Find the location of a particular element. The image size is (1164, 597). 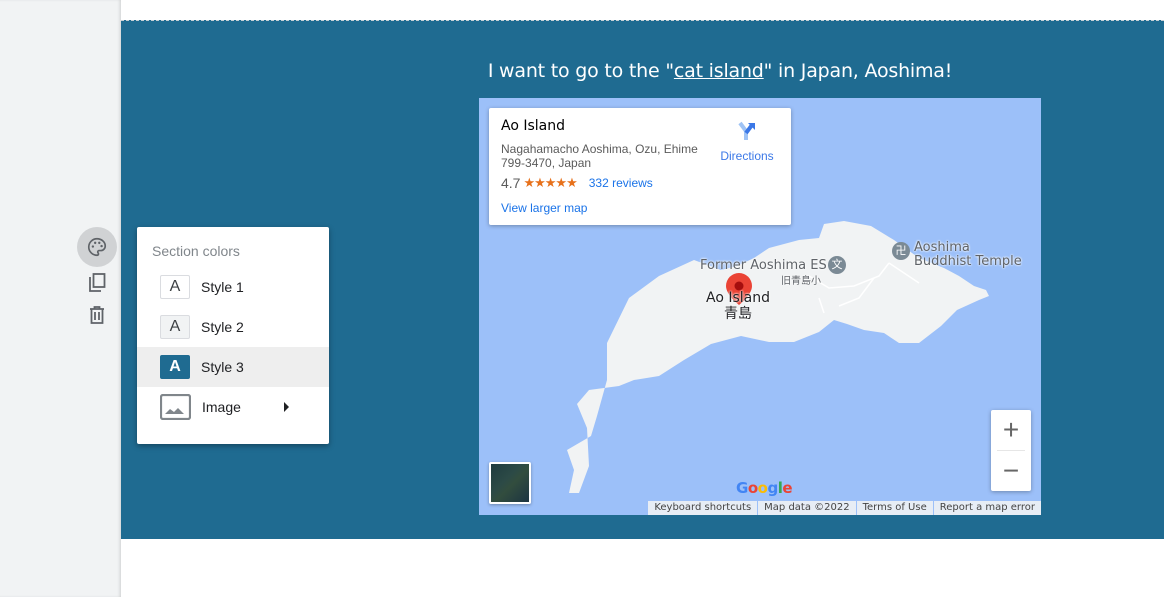

menu-title: Section colors is located at coordinates (196, 251).